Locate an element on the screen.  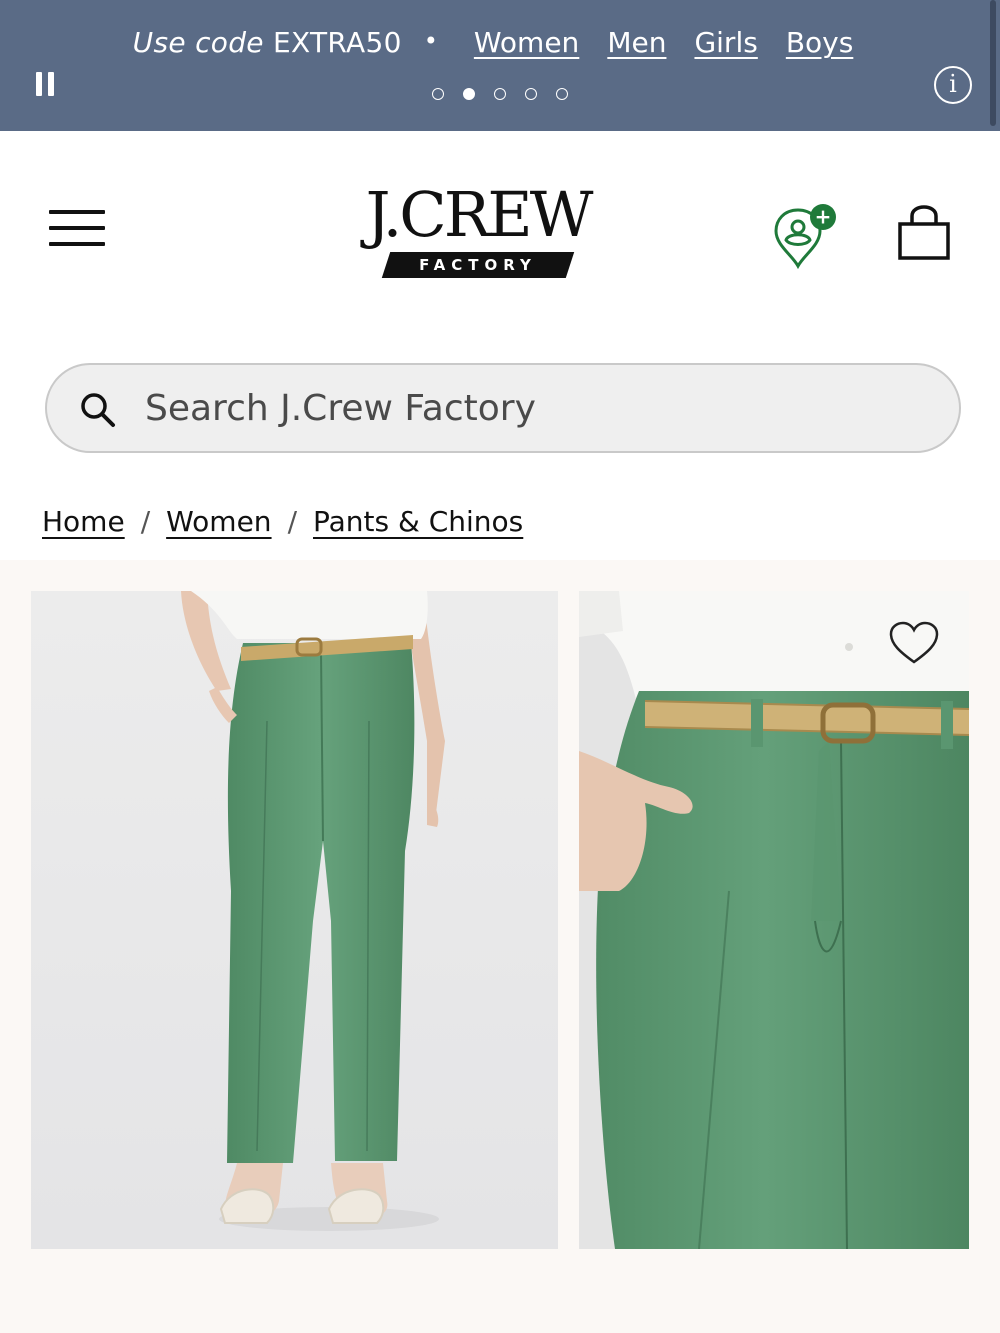
promo-link-boys: Boys is located at coordinates (820, 42).